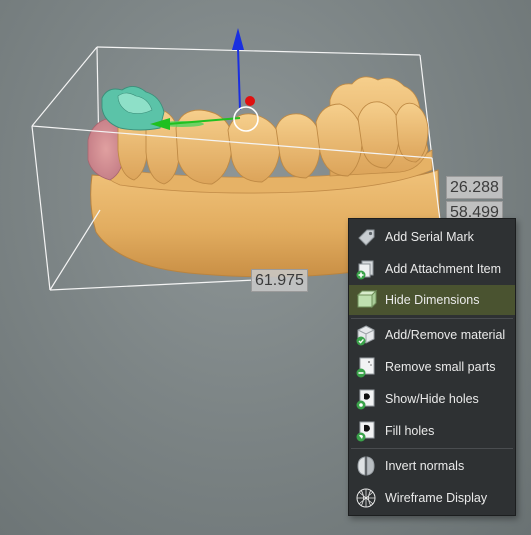  I want to click on menu-item-wireframe-display: Wireframe Display, so click(432, 498).